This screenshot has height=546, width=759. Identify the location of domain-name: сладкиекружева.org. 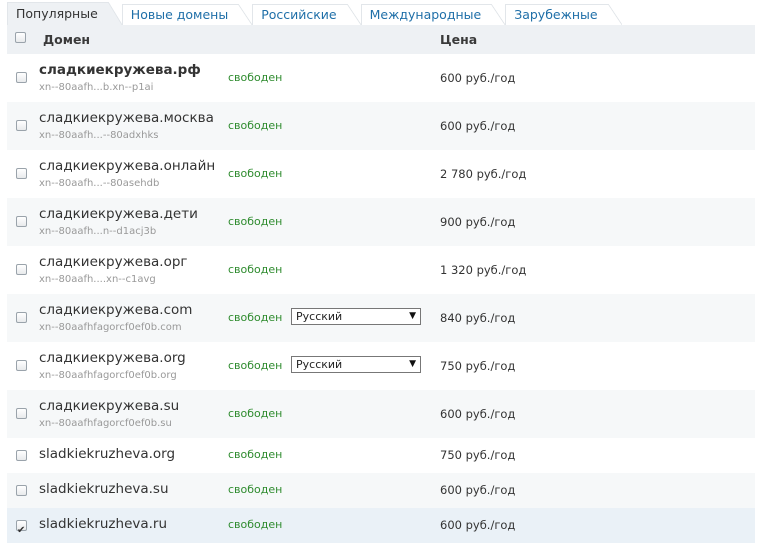
(112, 358).